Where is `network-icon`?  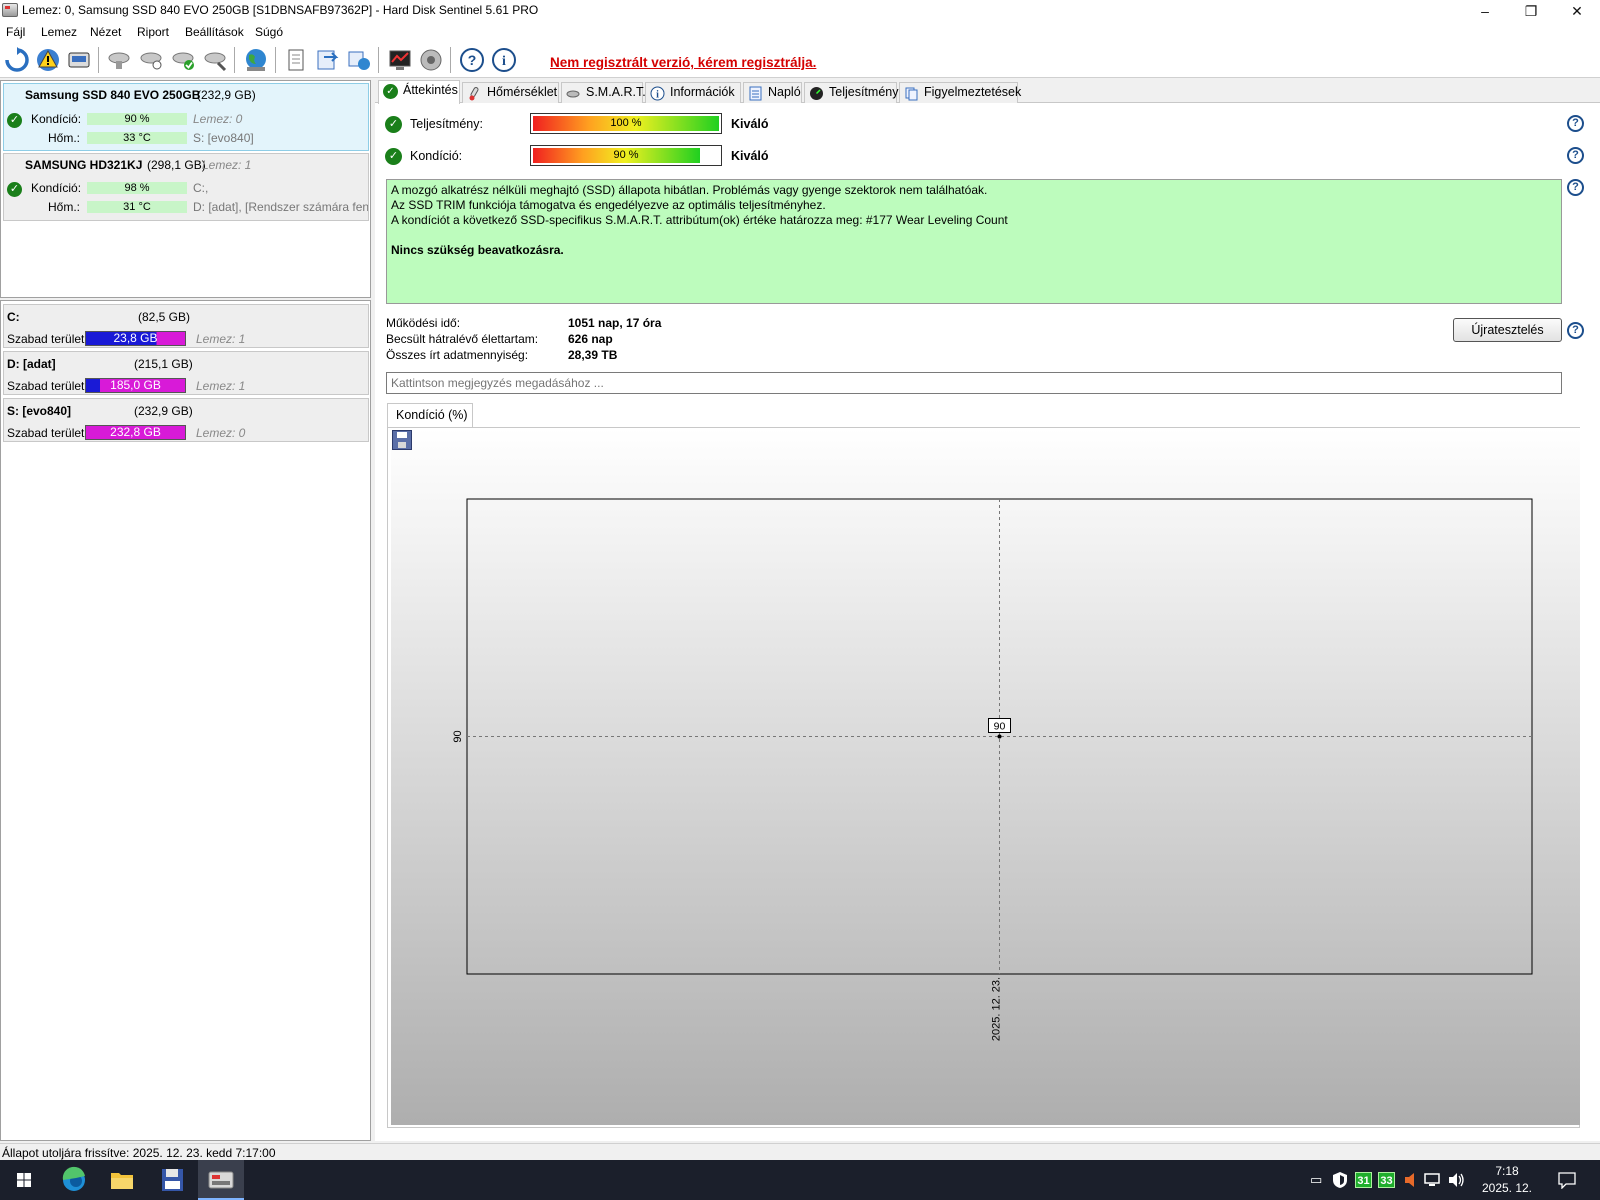
network-icon is located at coordinates (1433, 1180).